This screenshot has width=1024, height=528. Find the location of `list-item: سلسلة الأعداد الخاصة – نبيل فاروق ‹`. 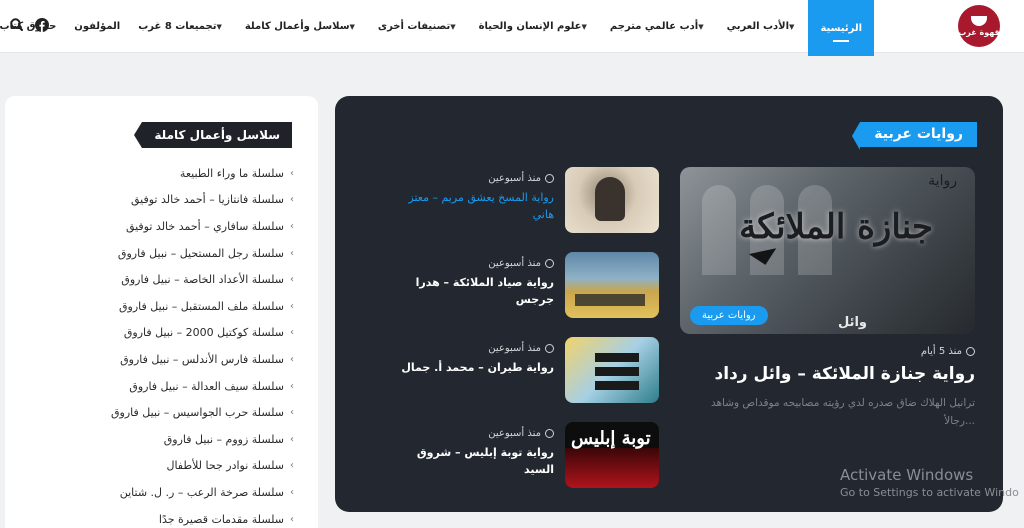

list-item: سلسلة الأعداد الخاصة – نبيل فاروق ‹ is located at coordinates (174, 279).